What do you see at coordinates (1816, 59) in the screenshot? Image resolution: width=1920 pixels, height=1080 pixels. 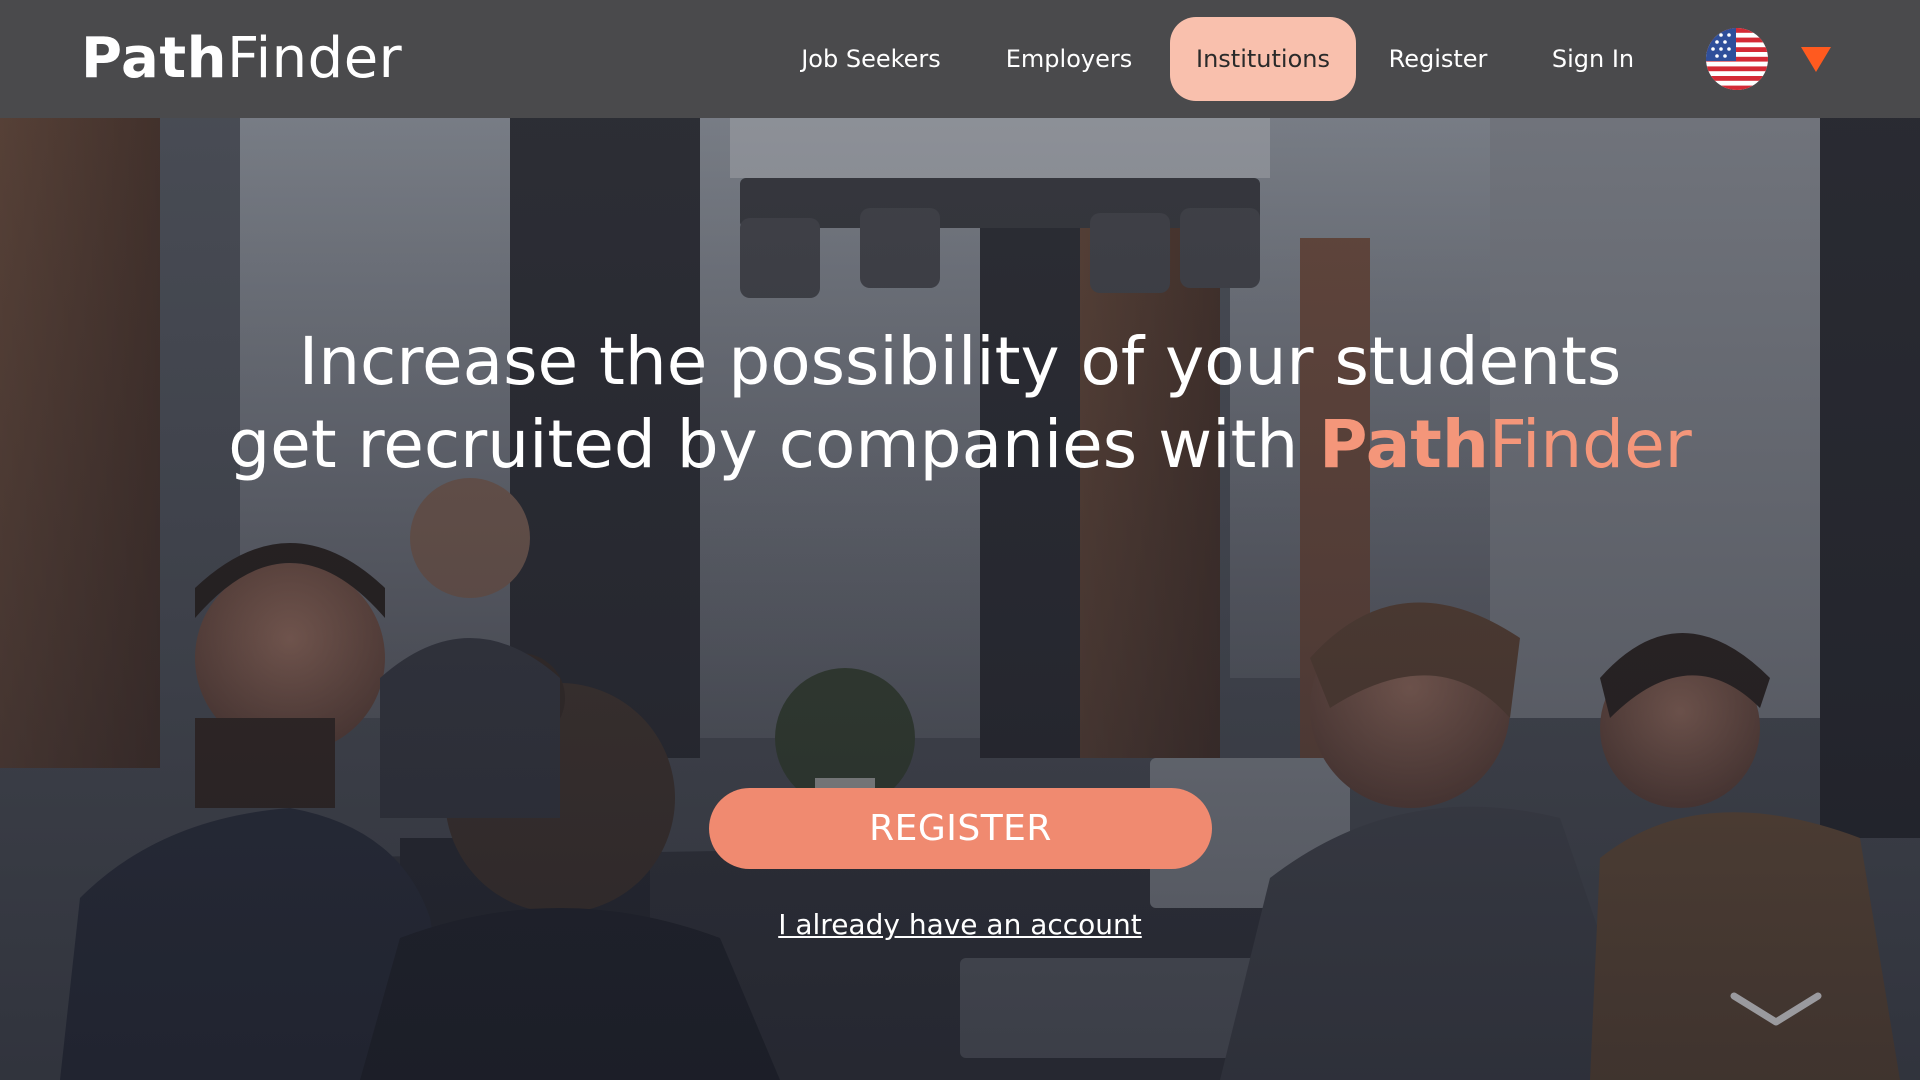 I see `caret-down-icon` at bounding box center [1816, 59].